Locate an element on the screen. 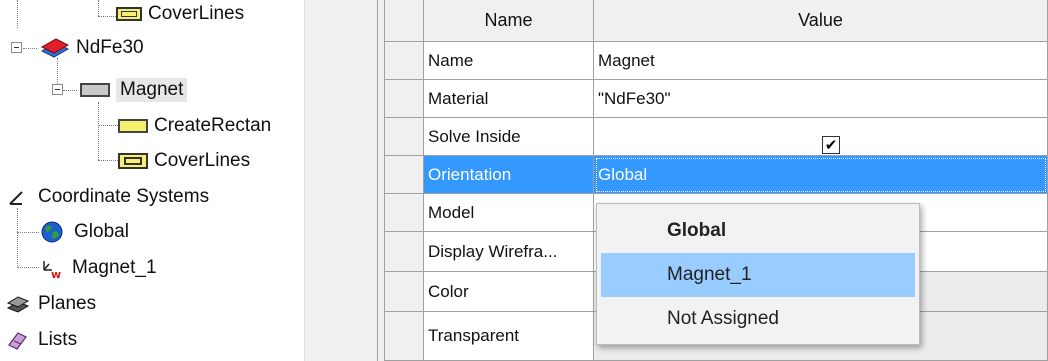  tree-item-label: Lists is located at coordinates (58, 339).